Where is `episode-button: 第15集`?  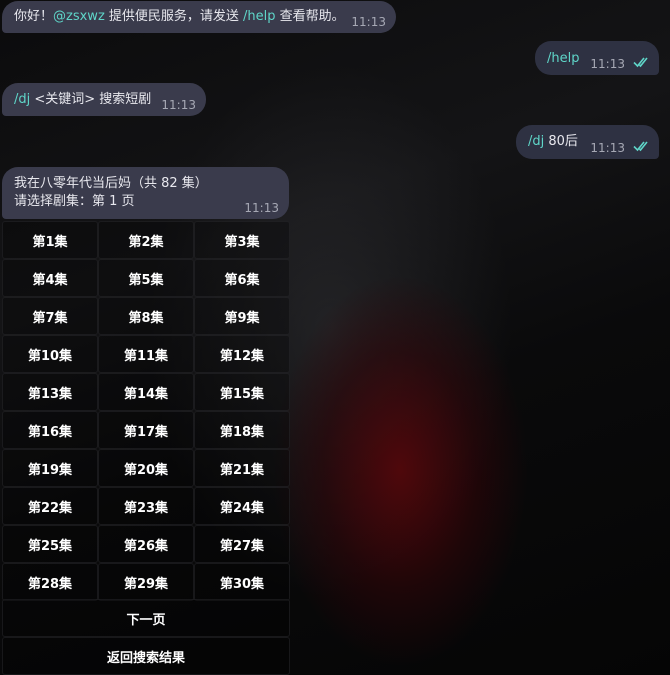 episode-button: 第15集 is located at coordinates (242, 392).